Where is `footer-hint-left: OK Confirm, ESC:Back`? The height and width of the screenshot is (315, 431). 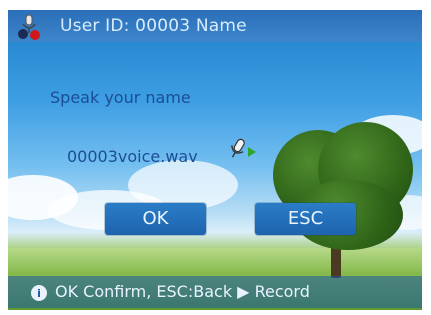 footer-hint-left: OK Confirm, ESC:Back is located at coordinates (146, 291).